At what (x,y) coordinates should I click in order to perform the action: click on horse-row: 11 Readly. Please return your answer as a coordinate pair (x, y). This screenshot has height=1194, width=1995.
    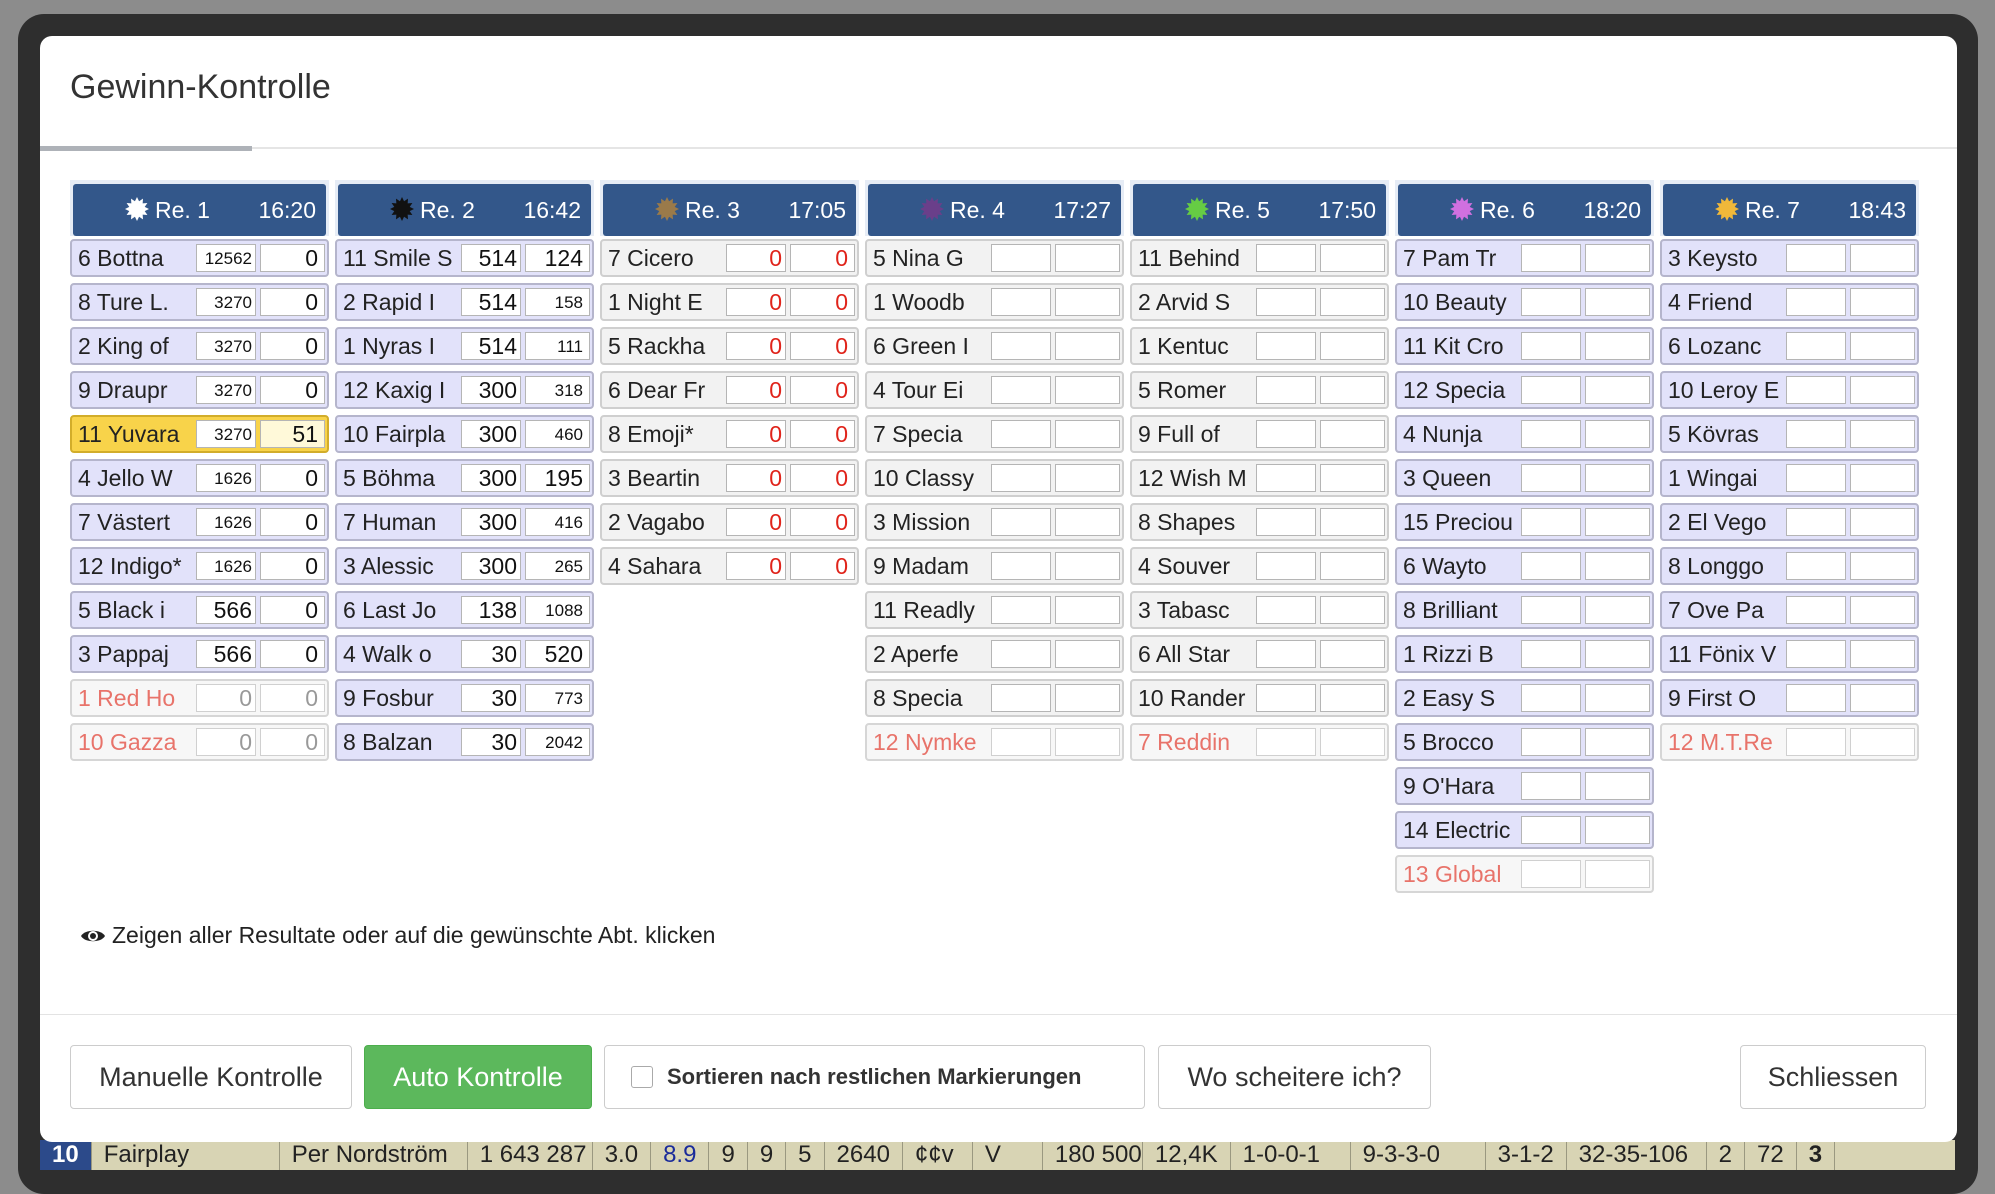
    Looking at the image, I should click on (994, 610).